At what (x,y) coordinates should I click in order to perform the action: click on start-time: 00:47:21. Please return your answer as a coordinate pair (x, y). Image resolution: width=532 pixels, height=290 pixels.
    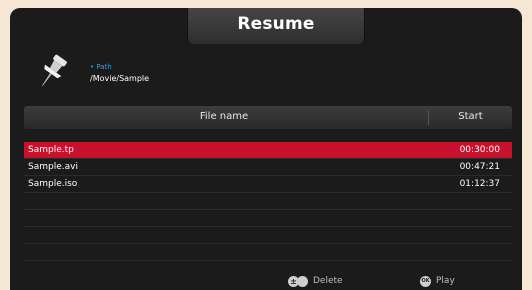
    Looking at the image, I should click on (479, 167).